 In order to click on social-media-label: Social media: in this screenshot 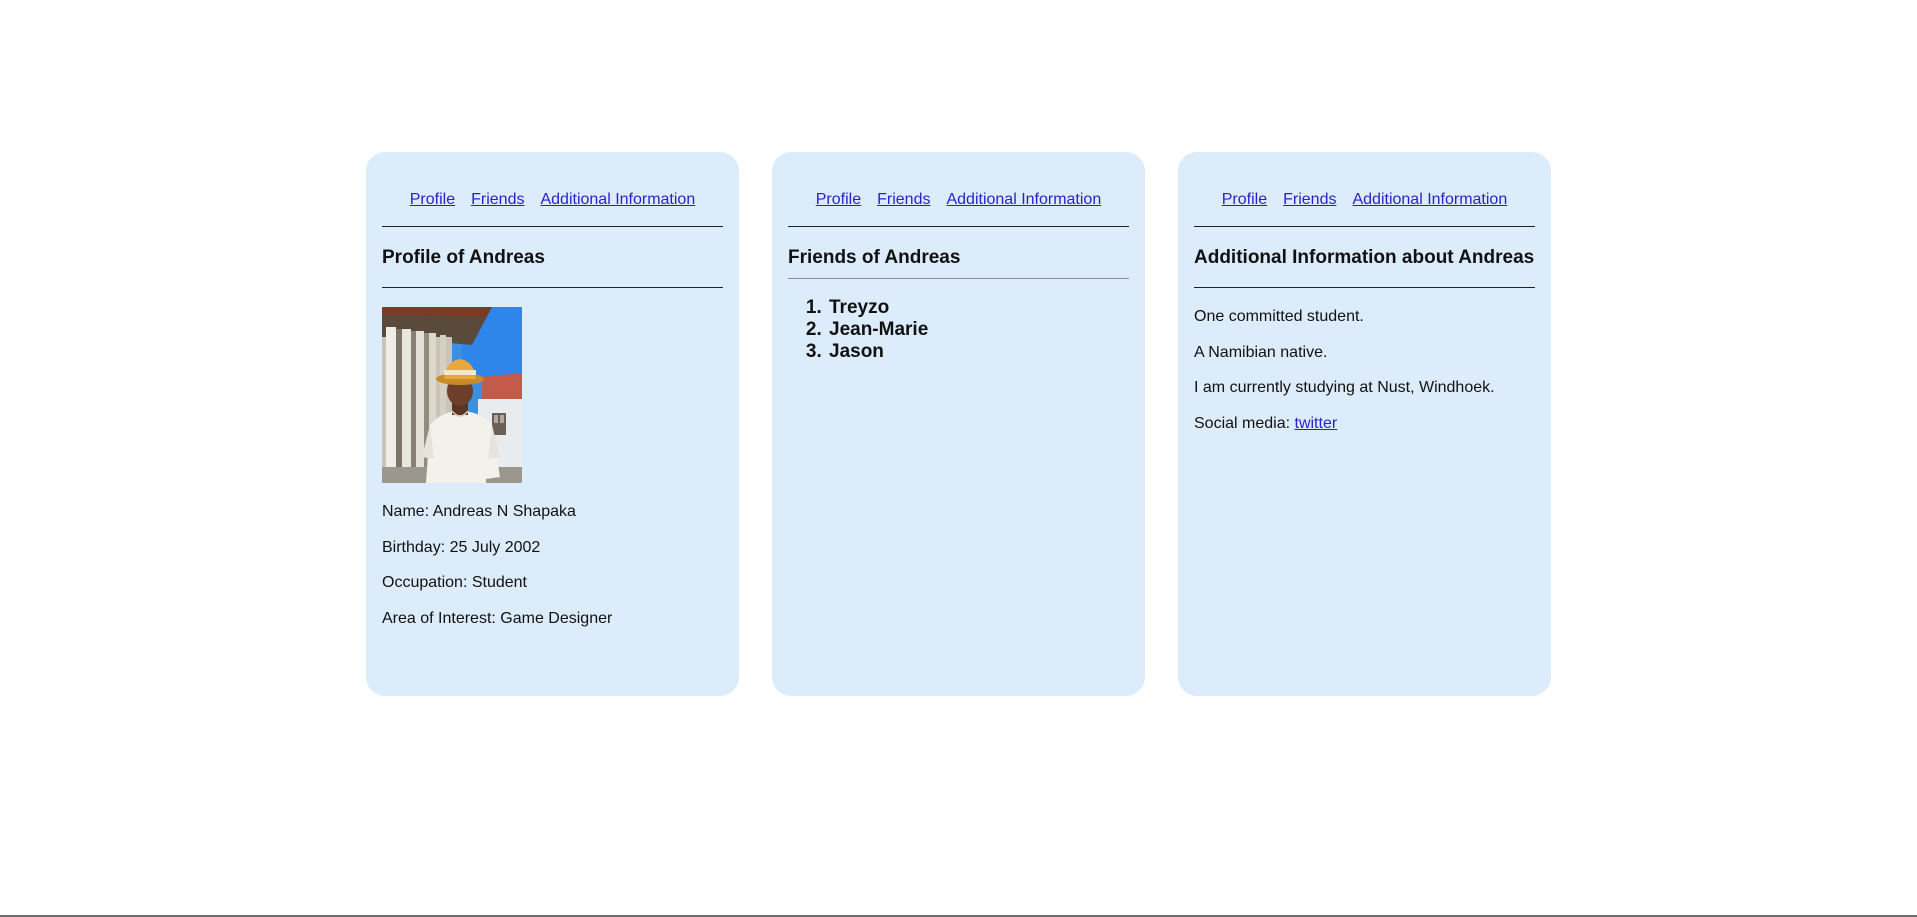, I will do `click(1244, 423)`.